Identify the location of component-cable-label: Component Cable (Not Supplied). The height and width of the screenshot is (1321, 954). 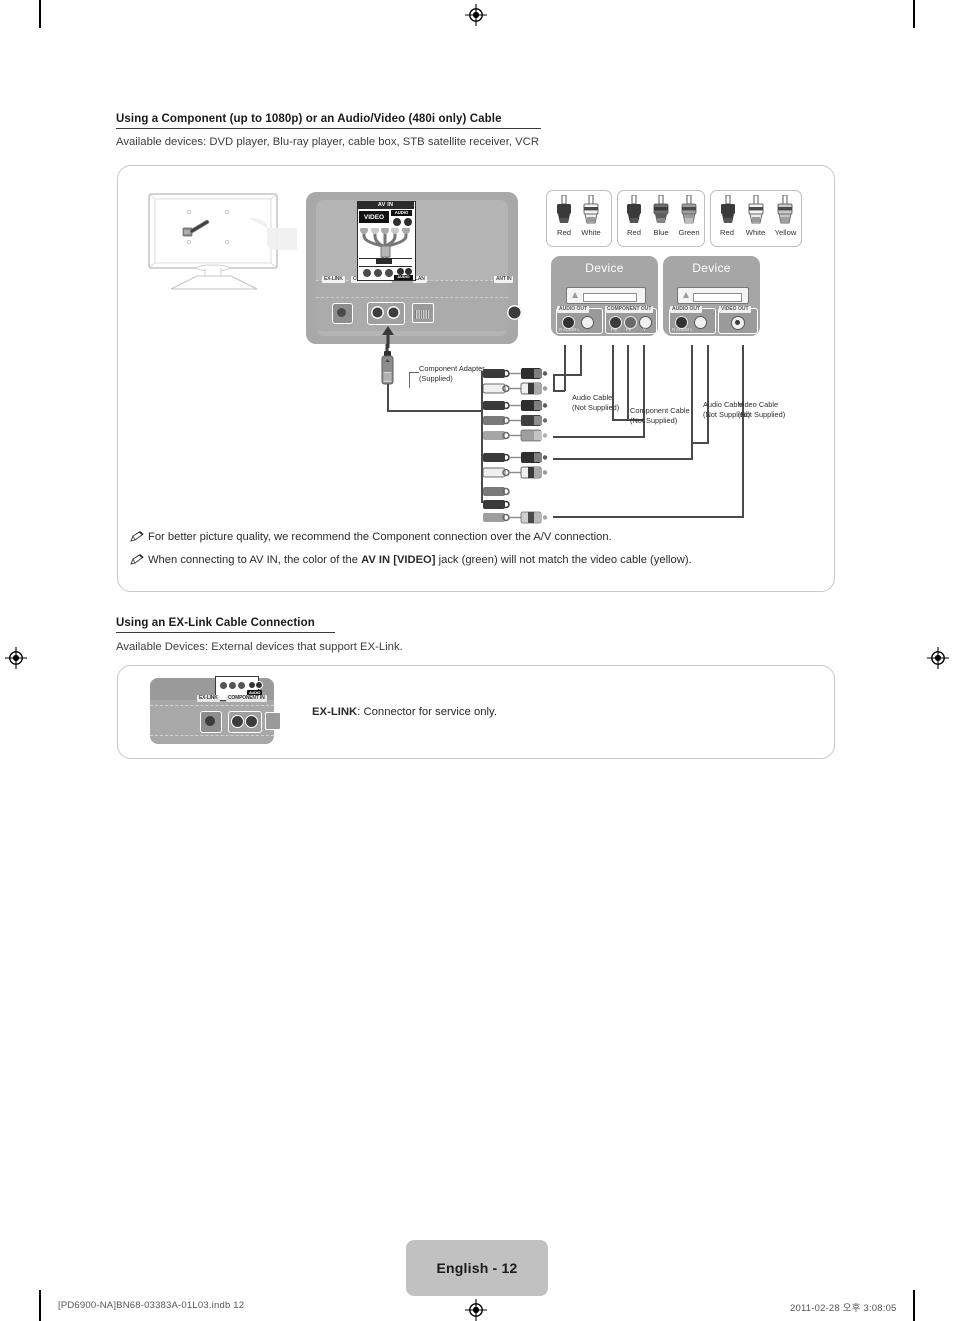
(660, 415).